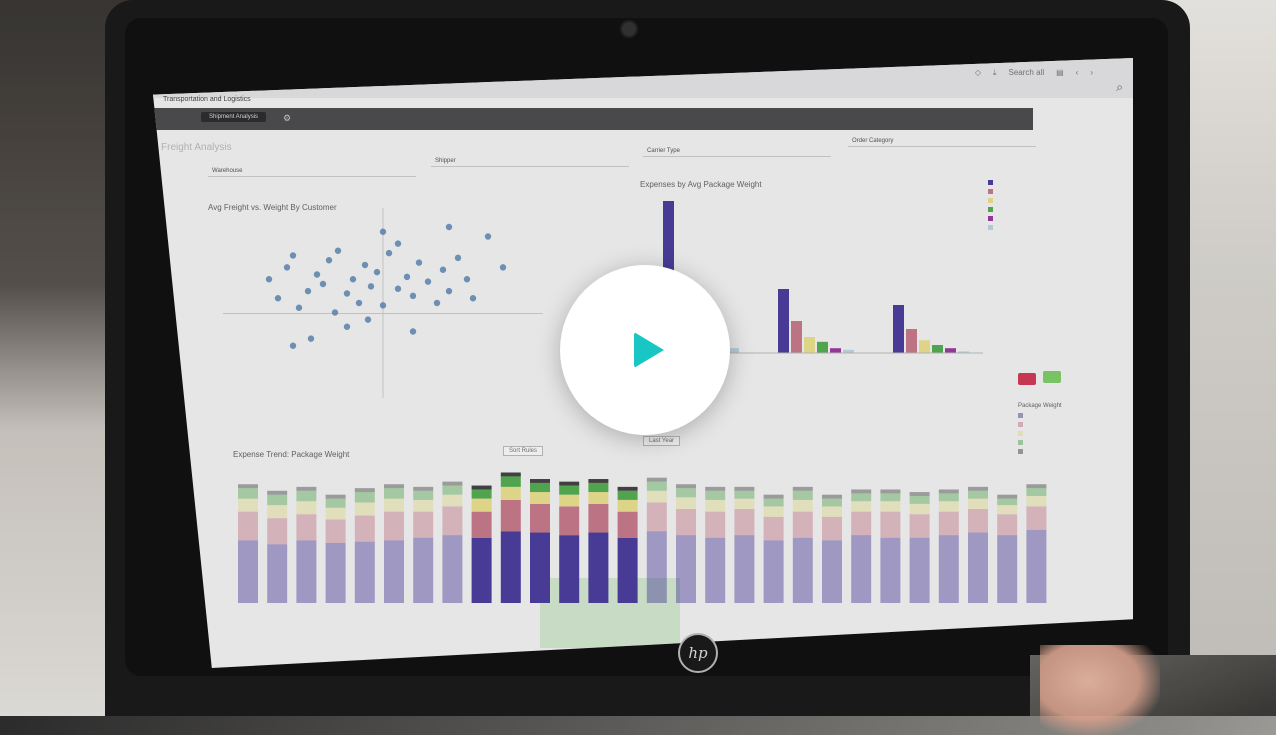 This screenshot has height=735, width=1276. What do you see at coordinates (737, 151) in the screenshot?
I see `filter-carrier-type: Carrier Type` at bounding box center [737, 151].